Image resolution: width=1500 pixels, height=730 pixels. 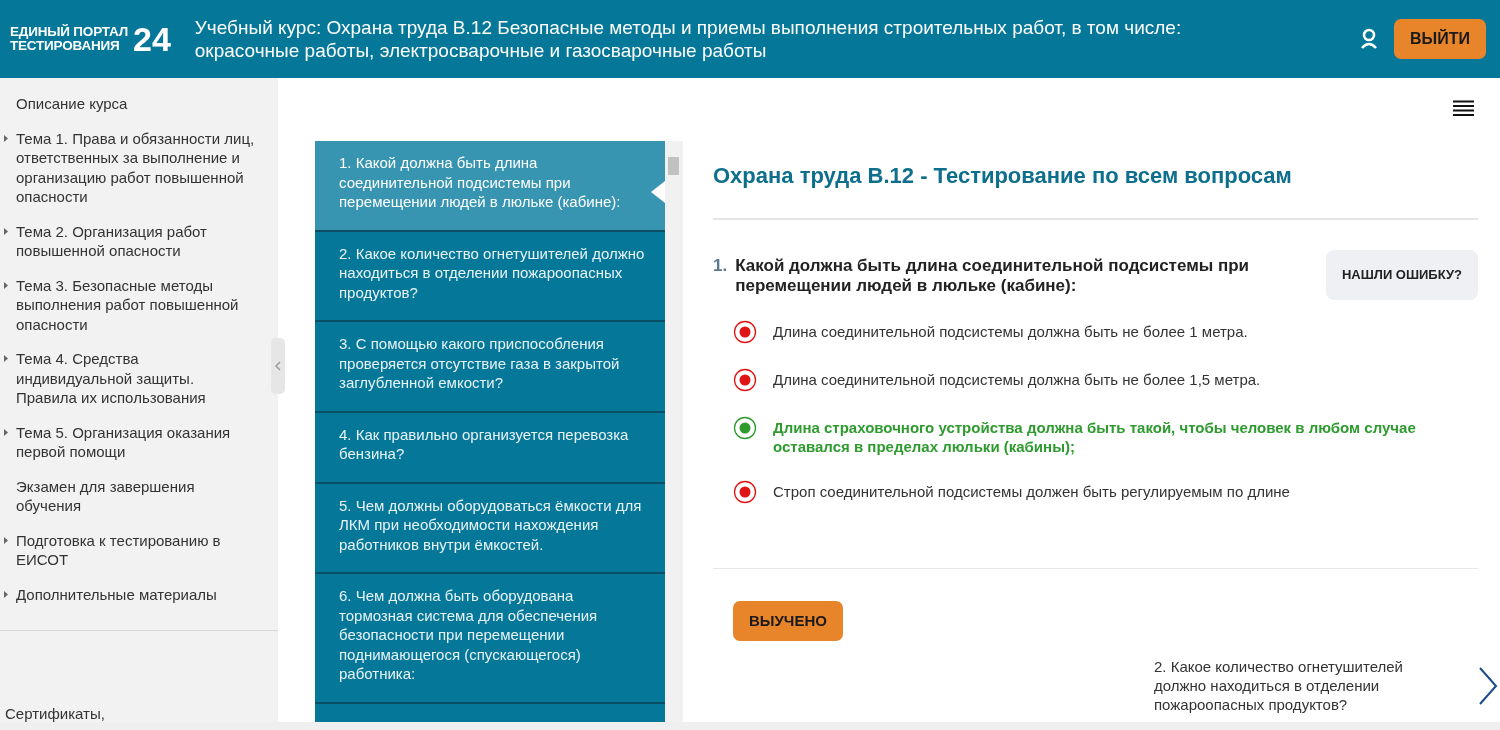 I want to click on sidebar-item: Экзамен для завершения обучения, so click(x=137, y=496).